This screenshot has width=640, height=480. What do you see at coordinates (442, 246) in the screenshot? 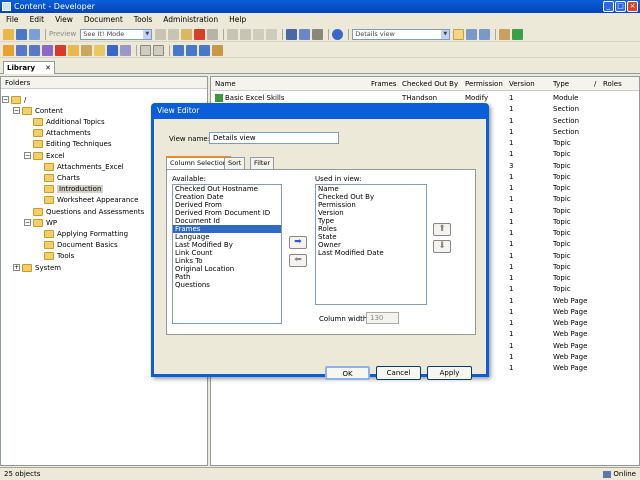
I see `move-down-button: ⬇` at bounding box center [442, 246].